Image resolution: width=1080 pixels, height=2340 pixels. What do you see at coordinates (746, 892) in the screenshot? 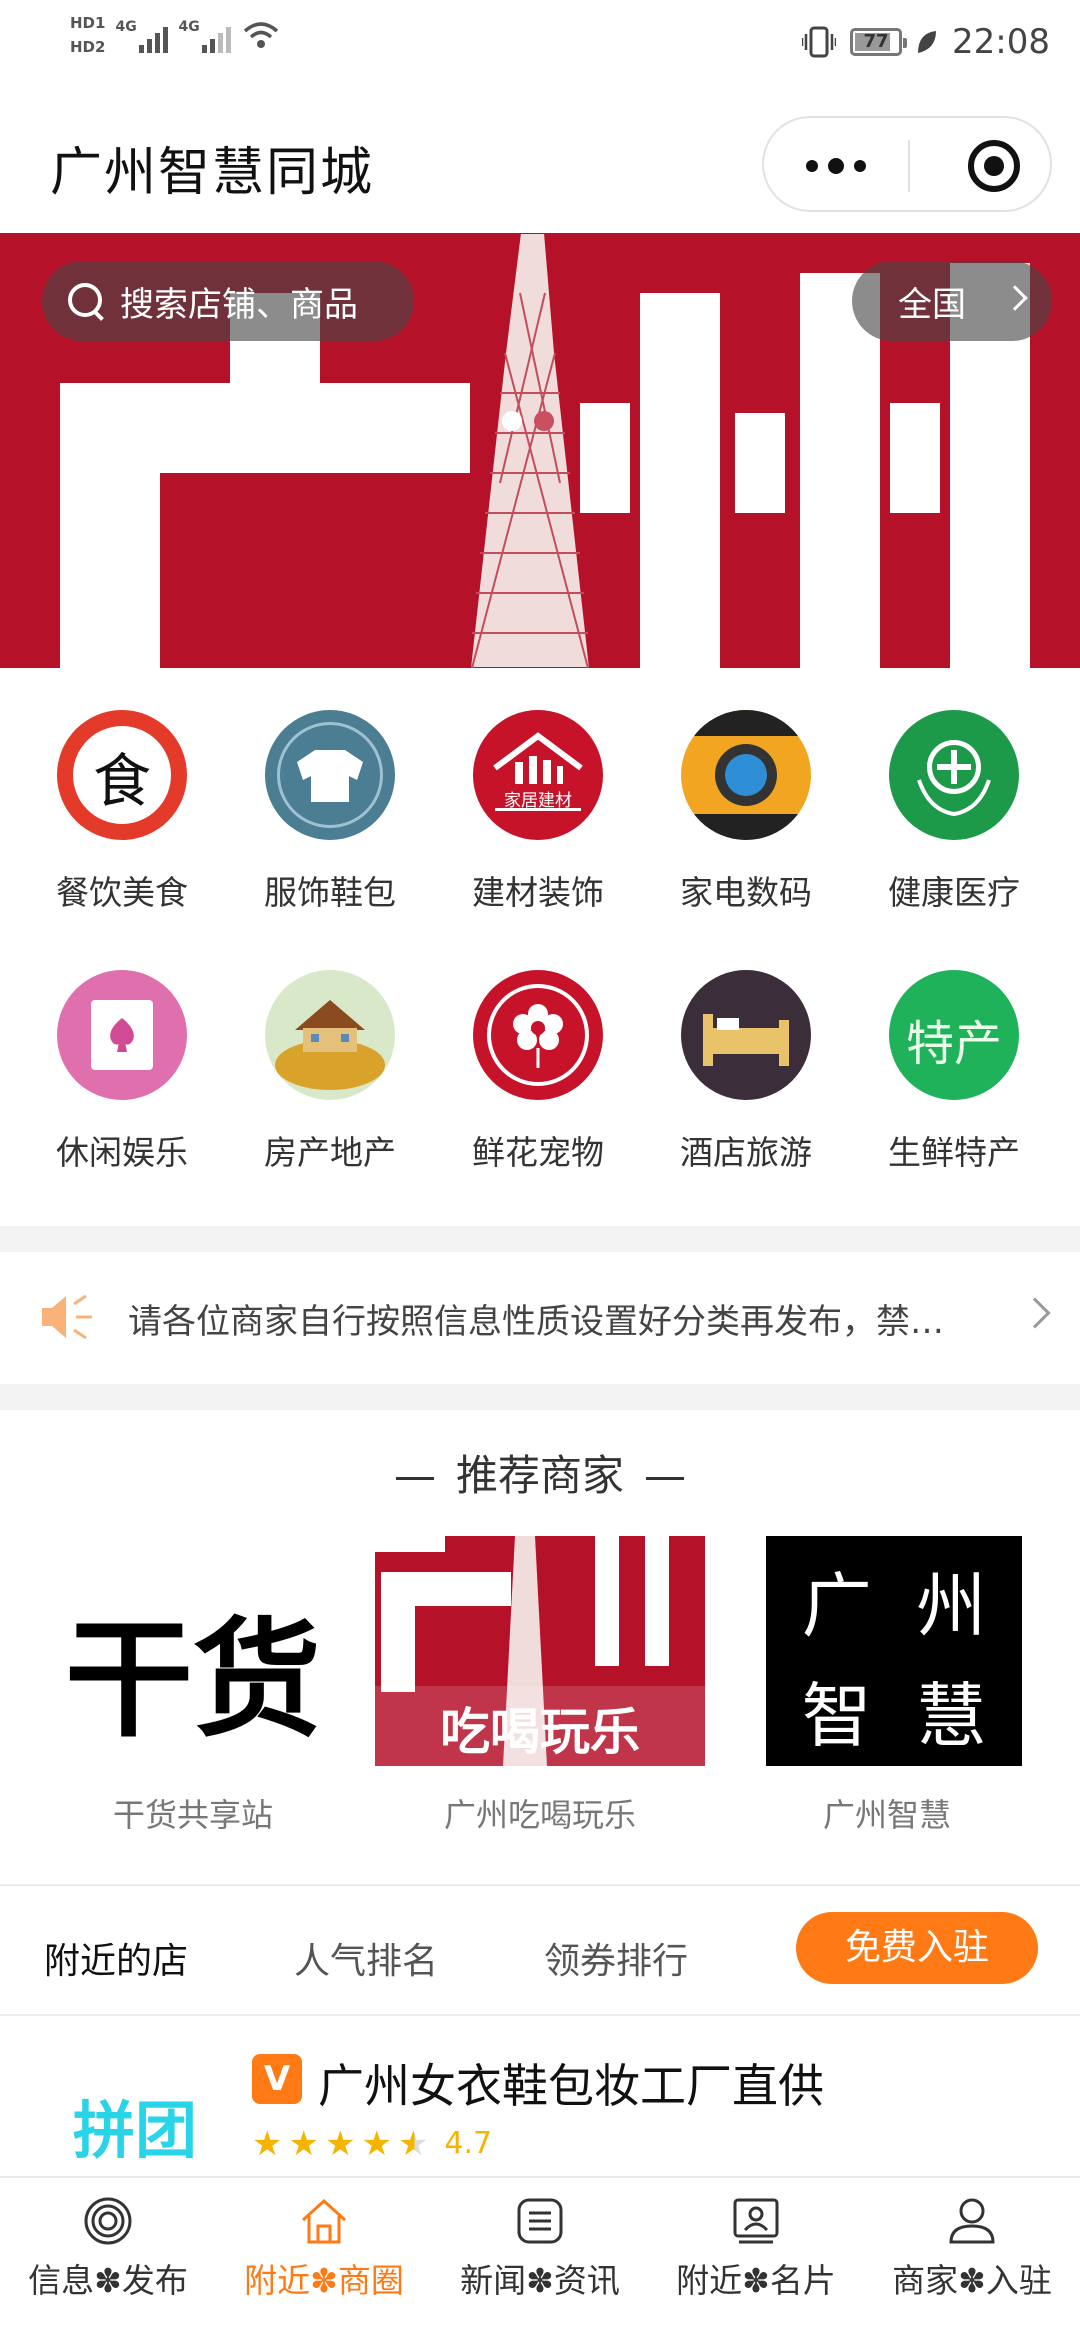
I see `category-label: 家电数码` at bounding box center [746, 892].